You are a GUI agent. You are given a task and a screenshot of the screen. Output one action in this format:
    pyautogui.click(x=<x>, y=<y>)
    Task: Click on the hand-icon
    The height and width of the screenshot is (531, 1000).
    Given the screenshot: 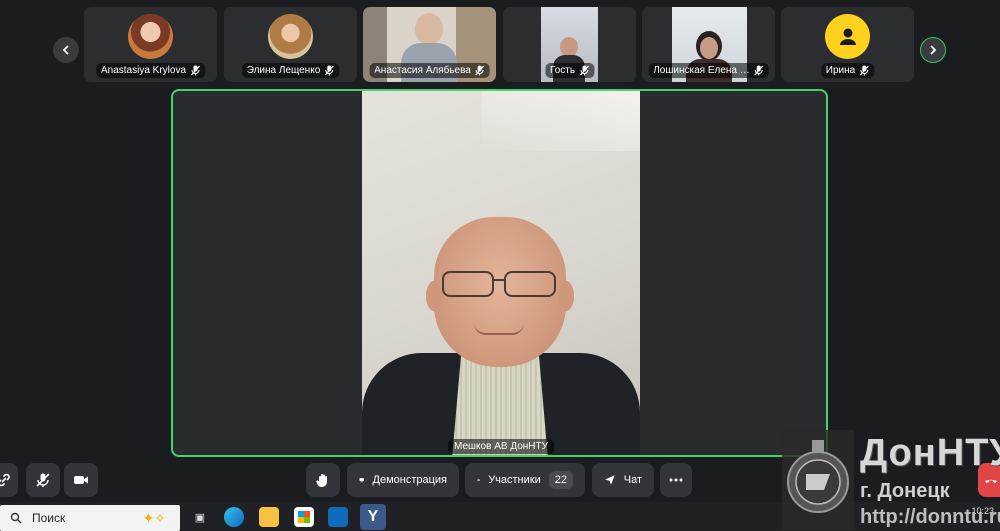 What is the action you would take?
    pyautogui.click(x=321, y=480)
    